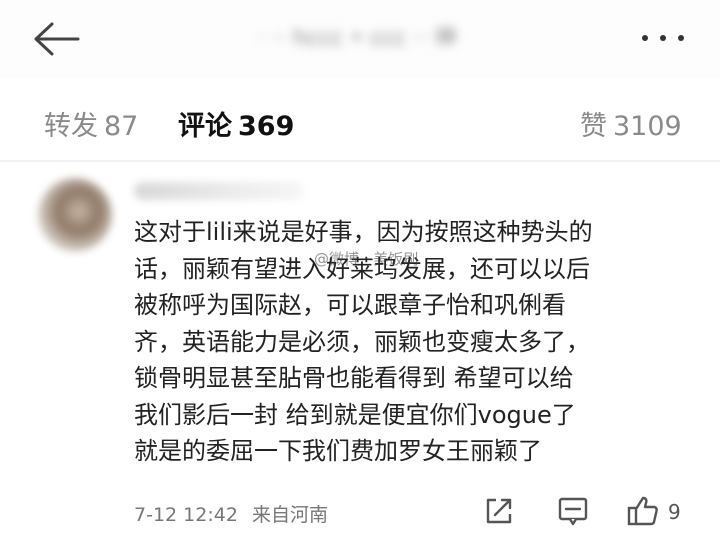  I want to click on comment-line: 这对于lili来说是好事，因为按照这种势头的, so click(363, 232).